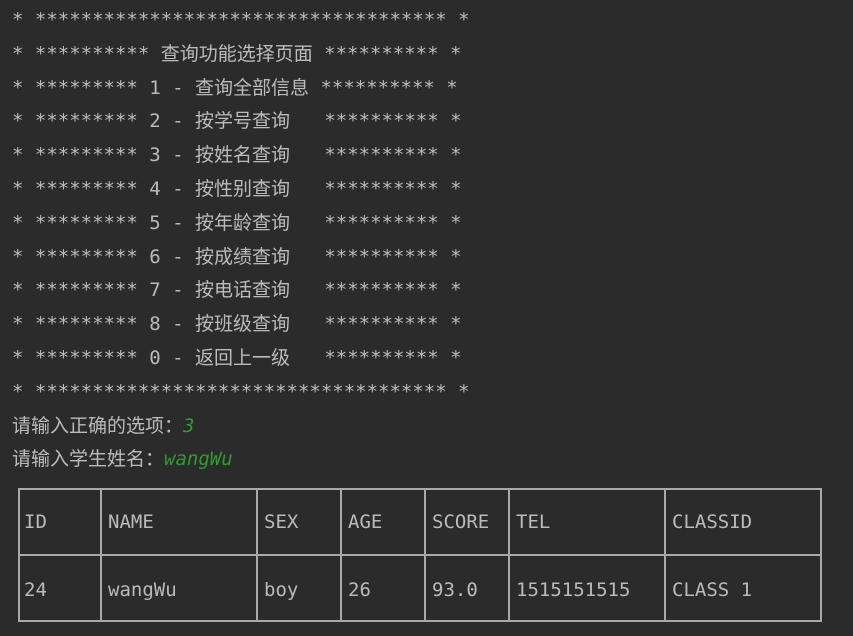 The width and height of the screenshot is (853, 636). What do you see at coordinates (88, 459) in the screenshot?
I see `name-prompt: 请输入学生姓名：` at bounding box center [88, 459].